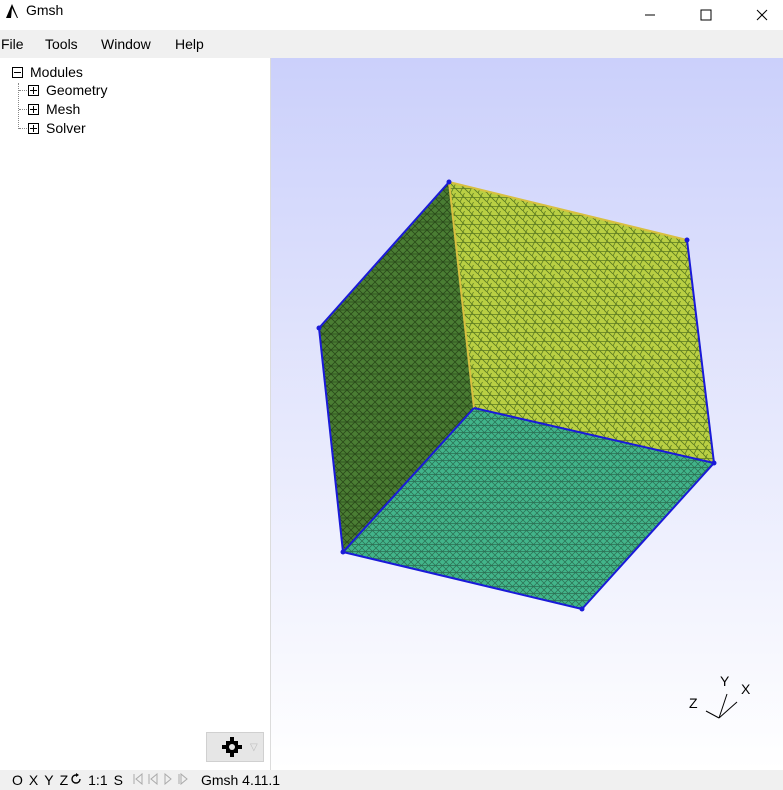 The image size is (783, 790). I want to click on tree-item-label: Geometry, so click(77, 90).